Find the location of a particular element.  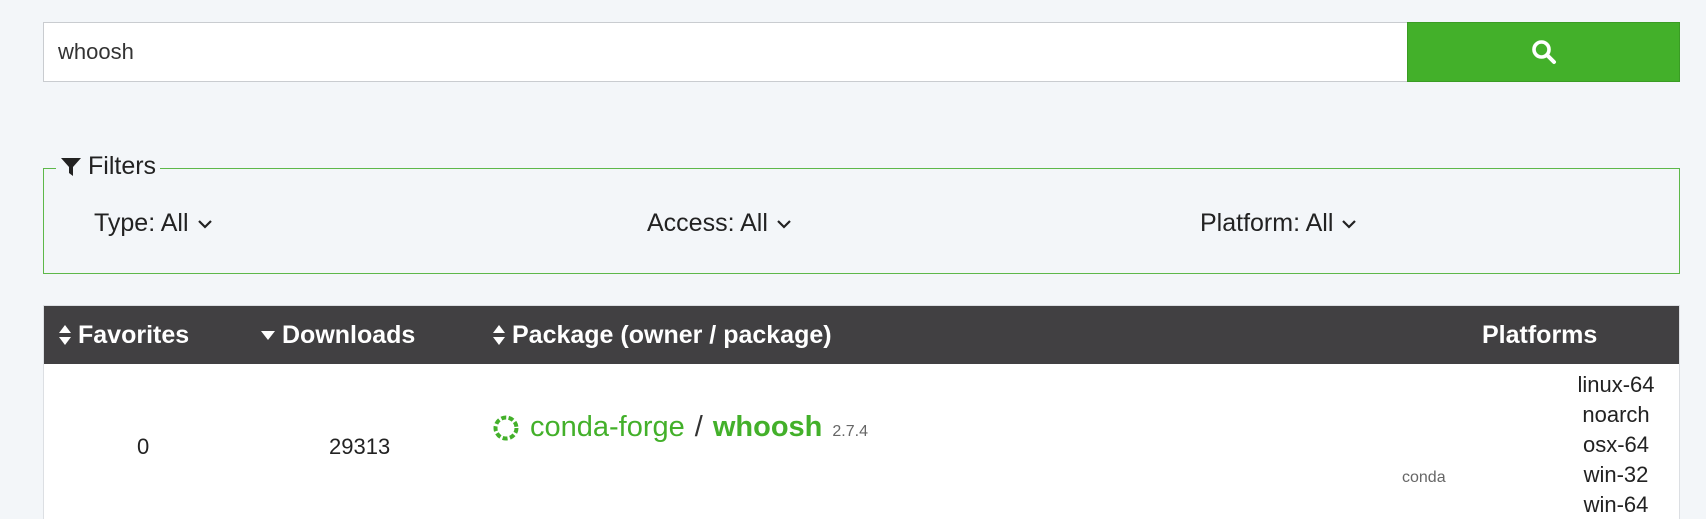

filter-platform-label: Platform: All is located at coordinates (1267, 223).